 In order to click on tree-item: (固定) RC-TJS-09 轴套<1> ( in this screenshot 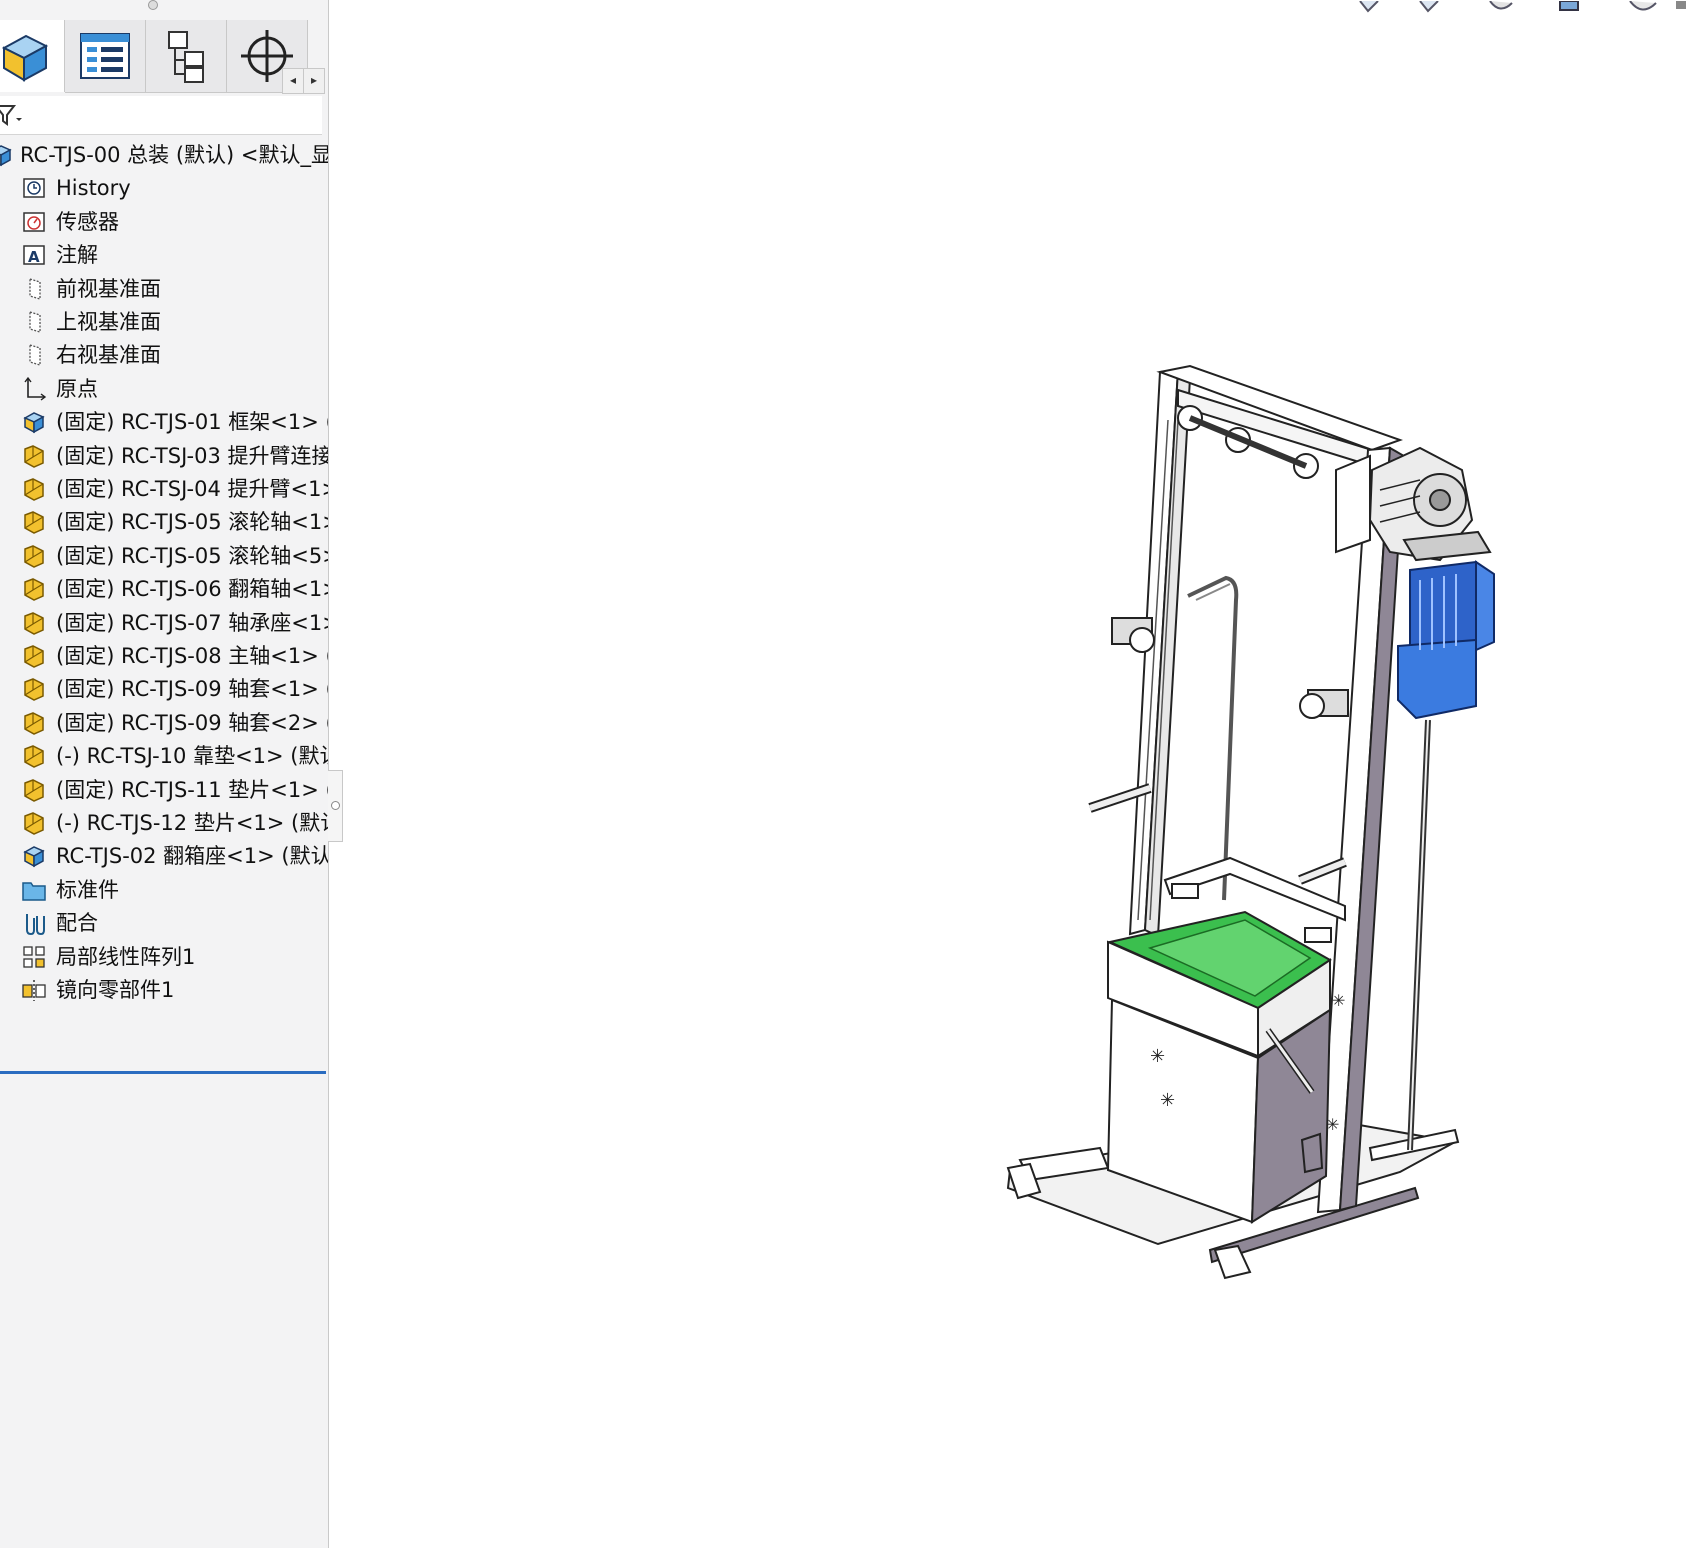, I will do `click(164, 689)`.